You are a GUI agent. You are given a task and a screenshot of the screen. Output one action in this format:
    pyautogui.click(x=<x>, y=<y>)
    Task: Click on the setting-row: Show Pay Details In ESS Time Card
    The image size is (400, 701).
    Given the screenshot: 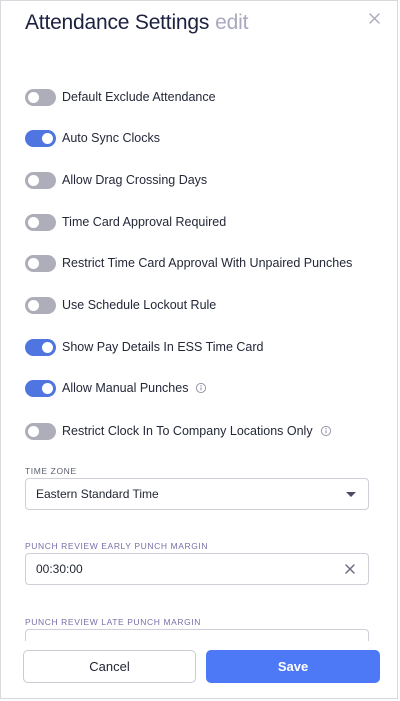 What is the action you would take?
    pyautogui.click(x=144, y=347)
    